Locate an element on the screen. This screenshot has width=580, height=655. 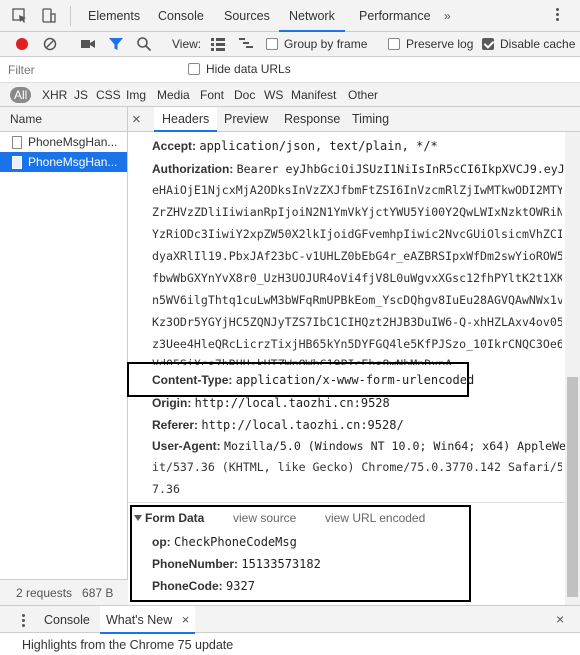
close-drawer-icon: × is located at coordinates (560, 619).